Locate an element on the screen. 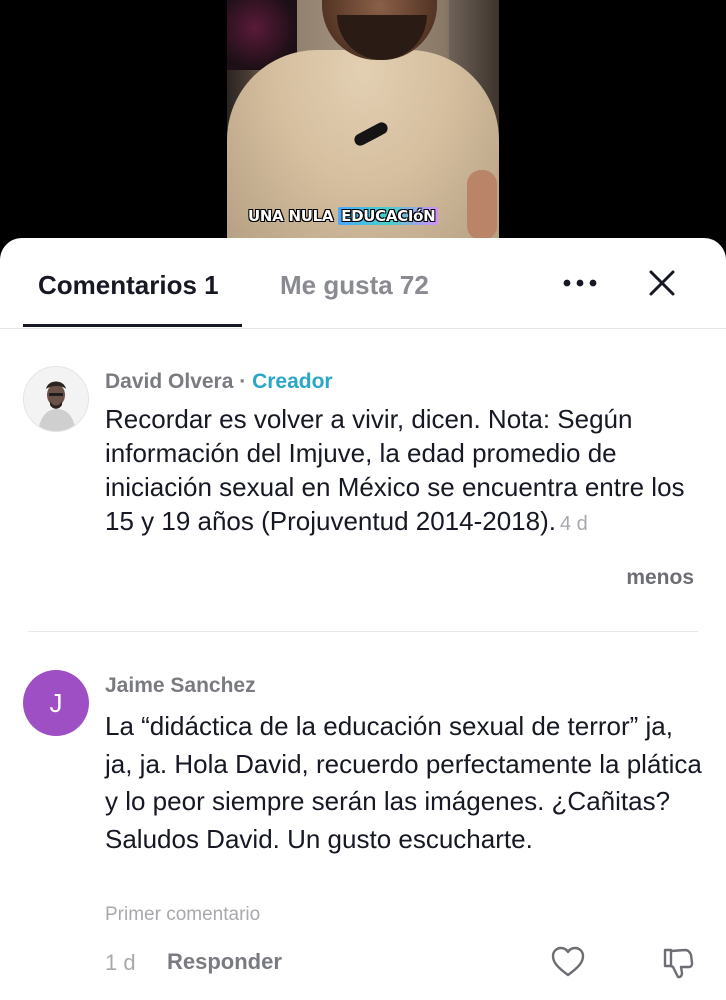 Image resolution: width=726 pixels, height=1000 pixels. comment-author: Jaime Sanchez is located at coordinates (180, 685).